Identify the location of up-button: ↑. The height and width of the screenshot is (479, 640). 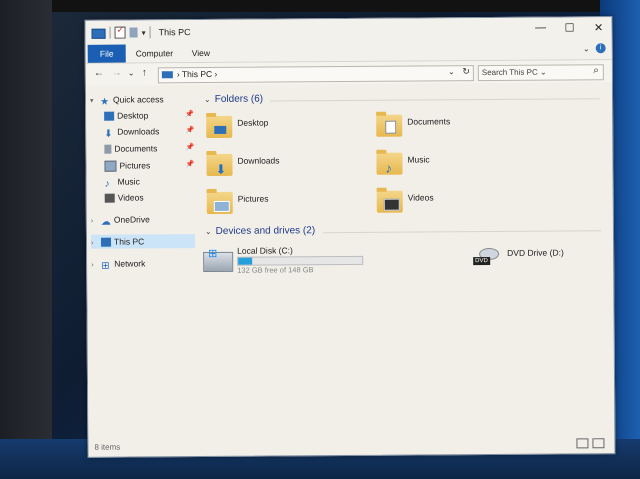
(144, 72).